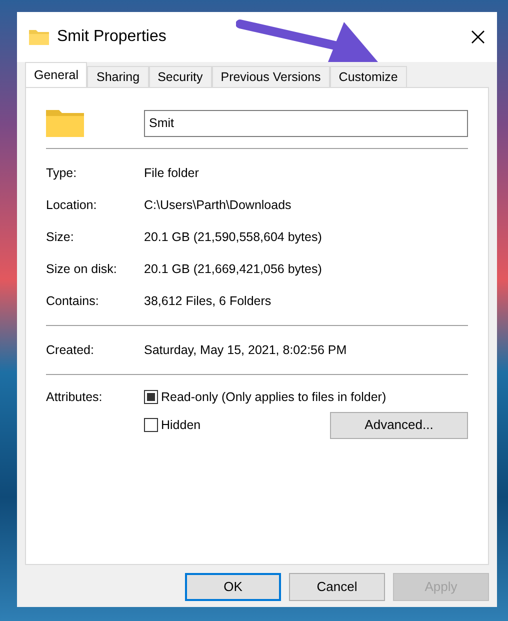  Describe the element at coordinates (118, 76) in the screenshot. I see `tab: Sharing` at that location.